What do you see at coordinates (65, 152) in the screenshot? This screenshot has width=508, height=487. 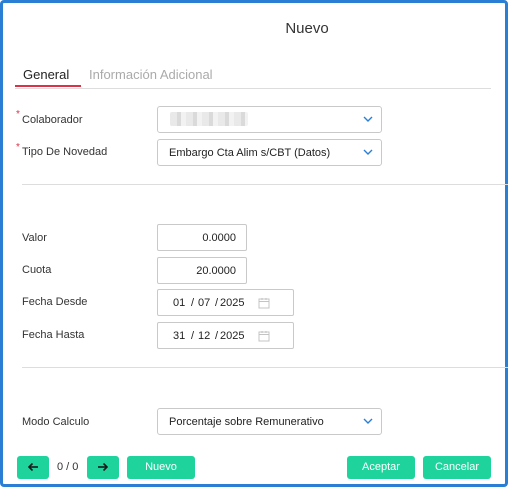 I see `tipo-novedad-label: Tipo De Novedad` at bounding box center [65, 152].